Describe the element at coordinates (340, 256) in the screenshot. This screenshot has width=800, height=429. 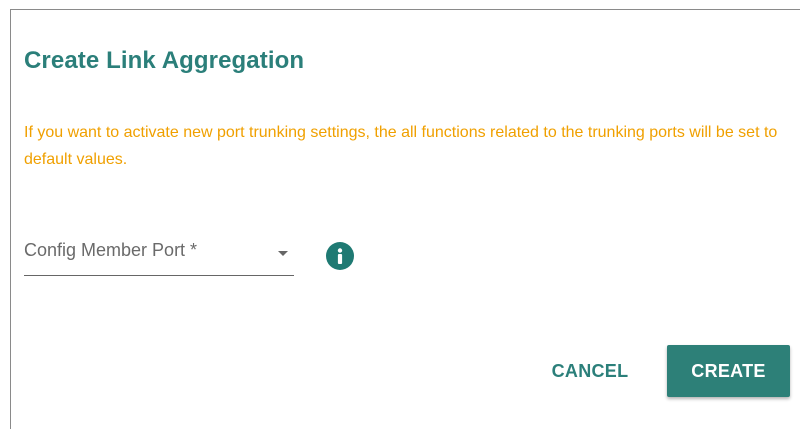
I see `info-icon` at that location.